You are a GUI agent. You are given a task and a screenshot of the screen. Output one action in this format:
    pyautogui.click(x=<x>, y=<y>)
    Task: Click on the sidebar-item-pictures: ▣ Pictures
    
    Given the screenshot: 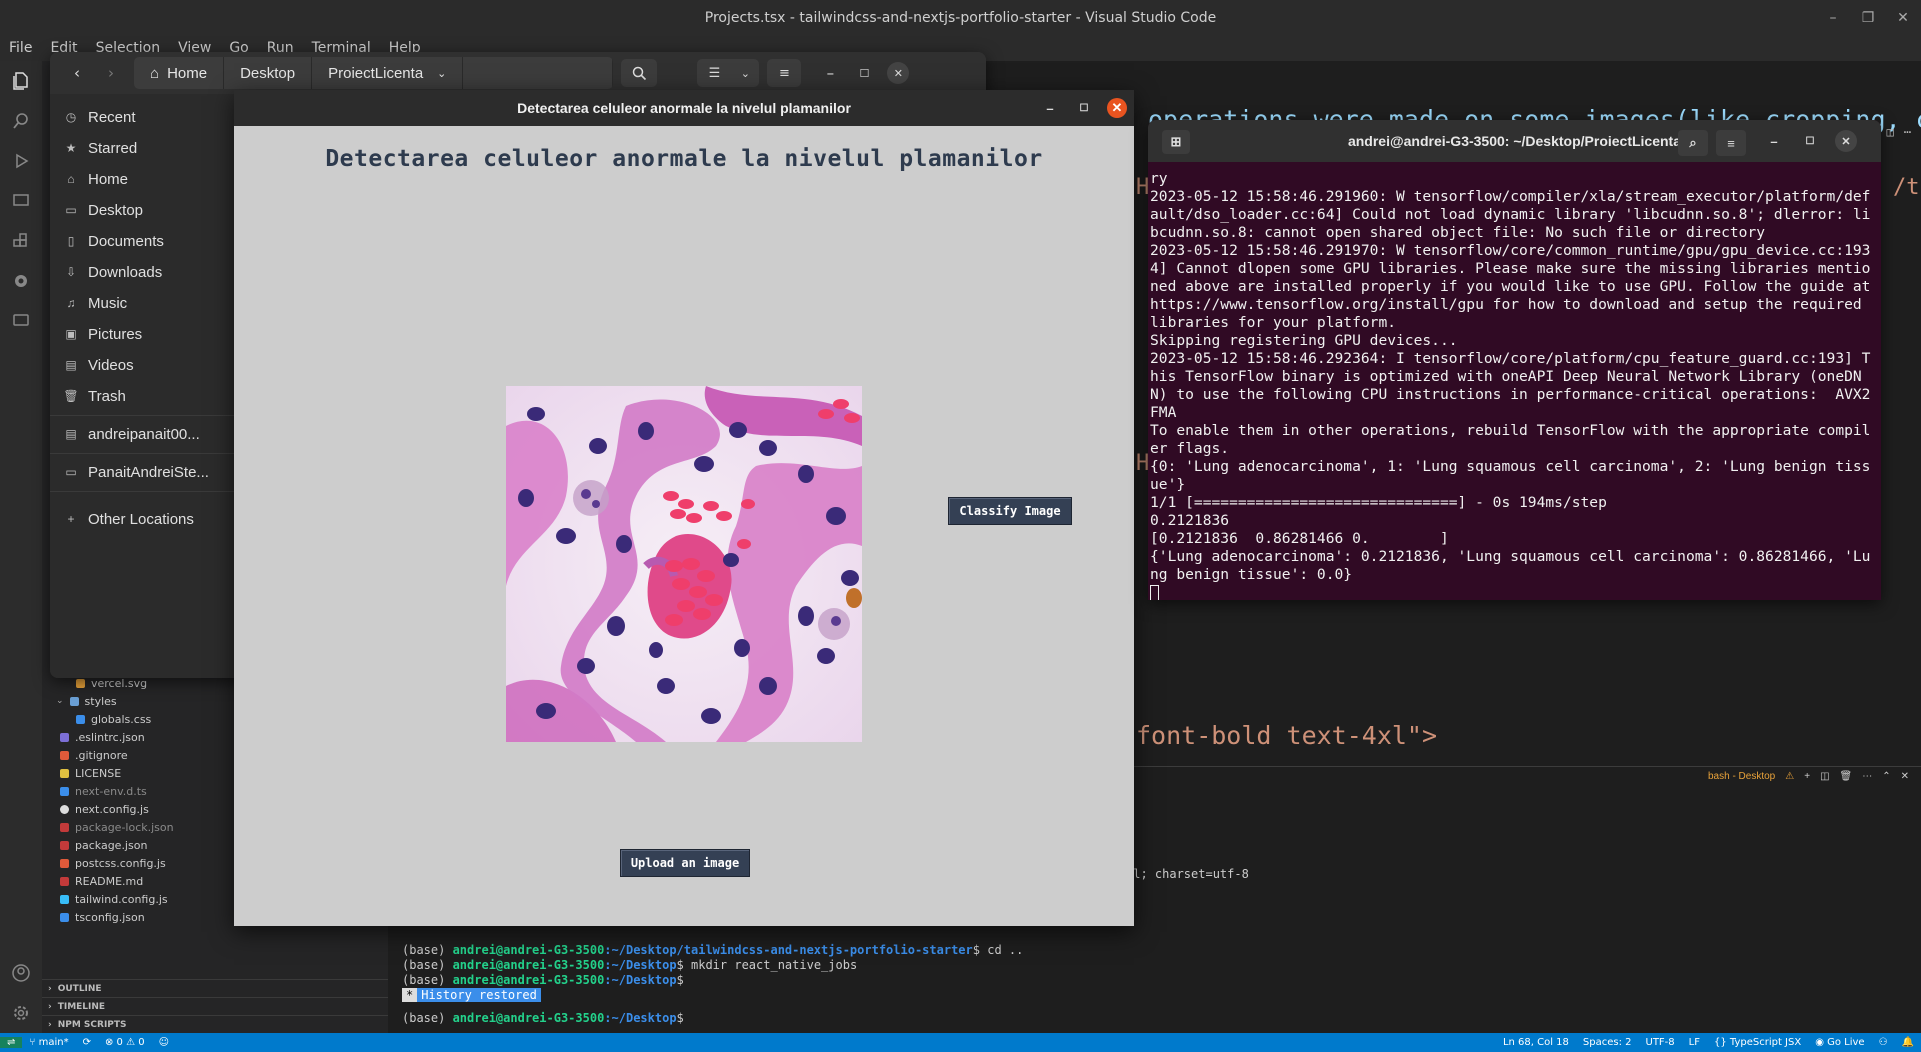 What is the action you would take?
    pyautogui.click(x=142, y=334)
    